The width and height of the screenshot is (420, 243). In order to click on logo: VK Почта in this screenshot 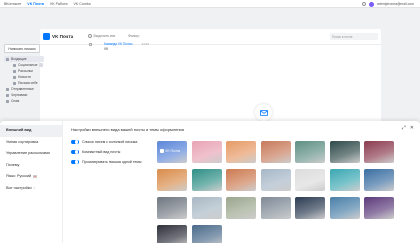, I will do `click(58, 36)`.